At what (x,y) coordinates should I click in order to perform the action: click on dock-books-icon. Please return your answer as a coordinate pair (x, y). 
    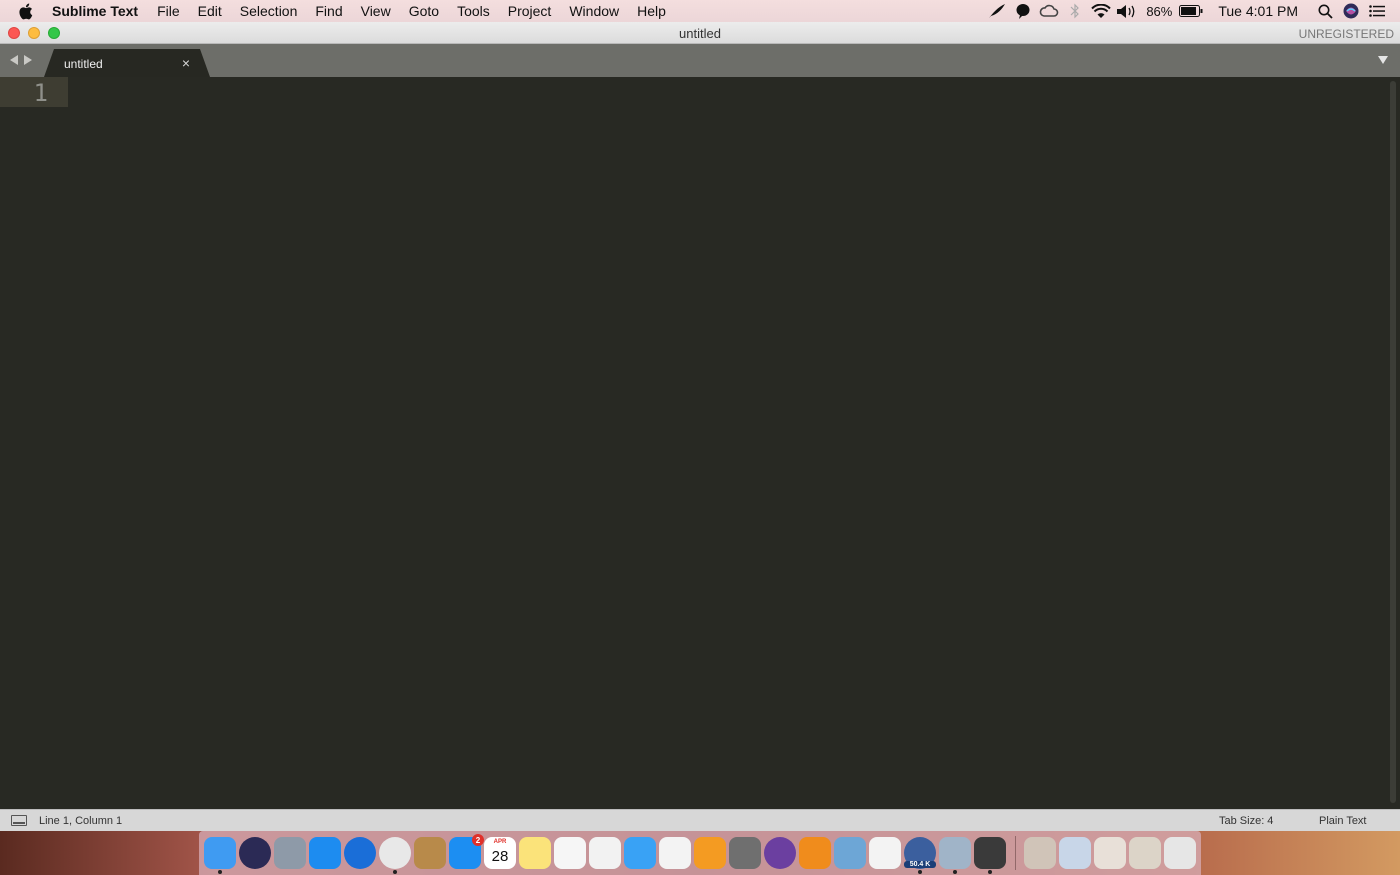
    Looking at the image, I should click on (710, 853).